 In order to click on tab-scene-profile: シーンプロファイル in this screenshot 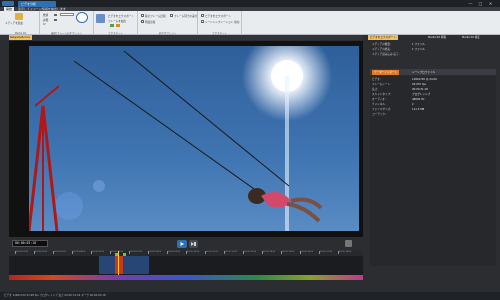, I will do `click(423, 72)`.